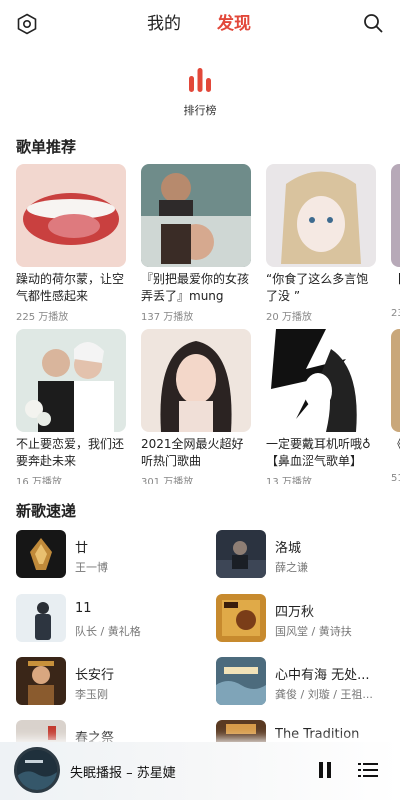 The height and width of the screenshot is (800, 400). I want to click on playlist-card: “你食了这么多言饱了没 ” 20 万播放, so click(321, 243).